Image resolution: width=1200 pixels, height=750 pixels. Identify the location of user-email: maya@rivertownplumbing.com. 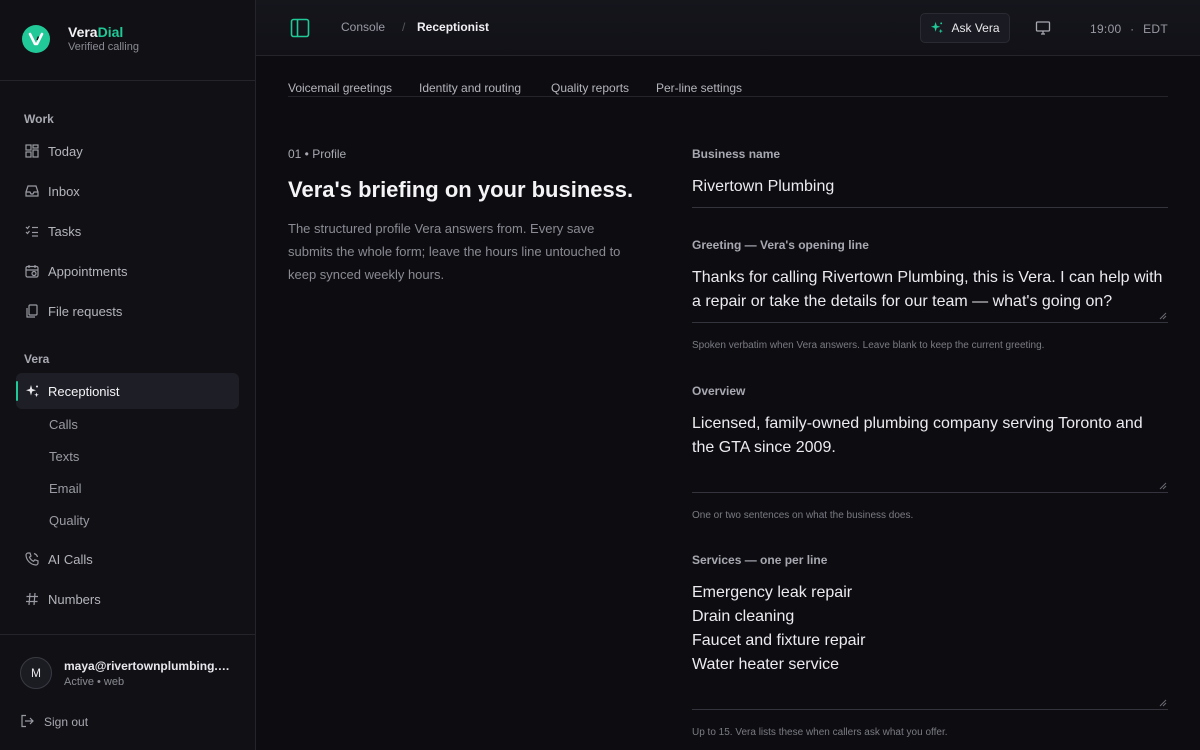
(150, 665).